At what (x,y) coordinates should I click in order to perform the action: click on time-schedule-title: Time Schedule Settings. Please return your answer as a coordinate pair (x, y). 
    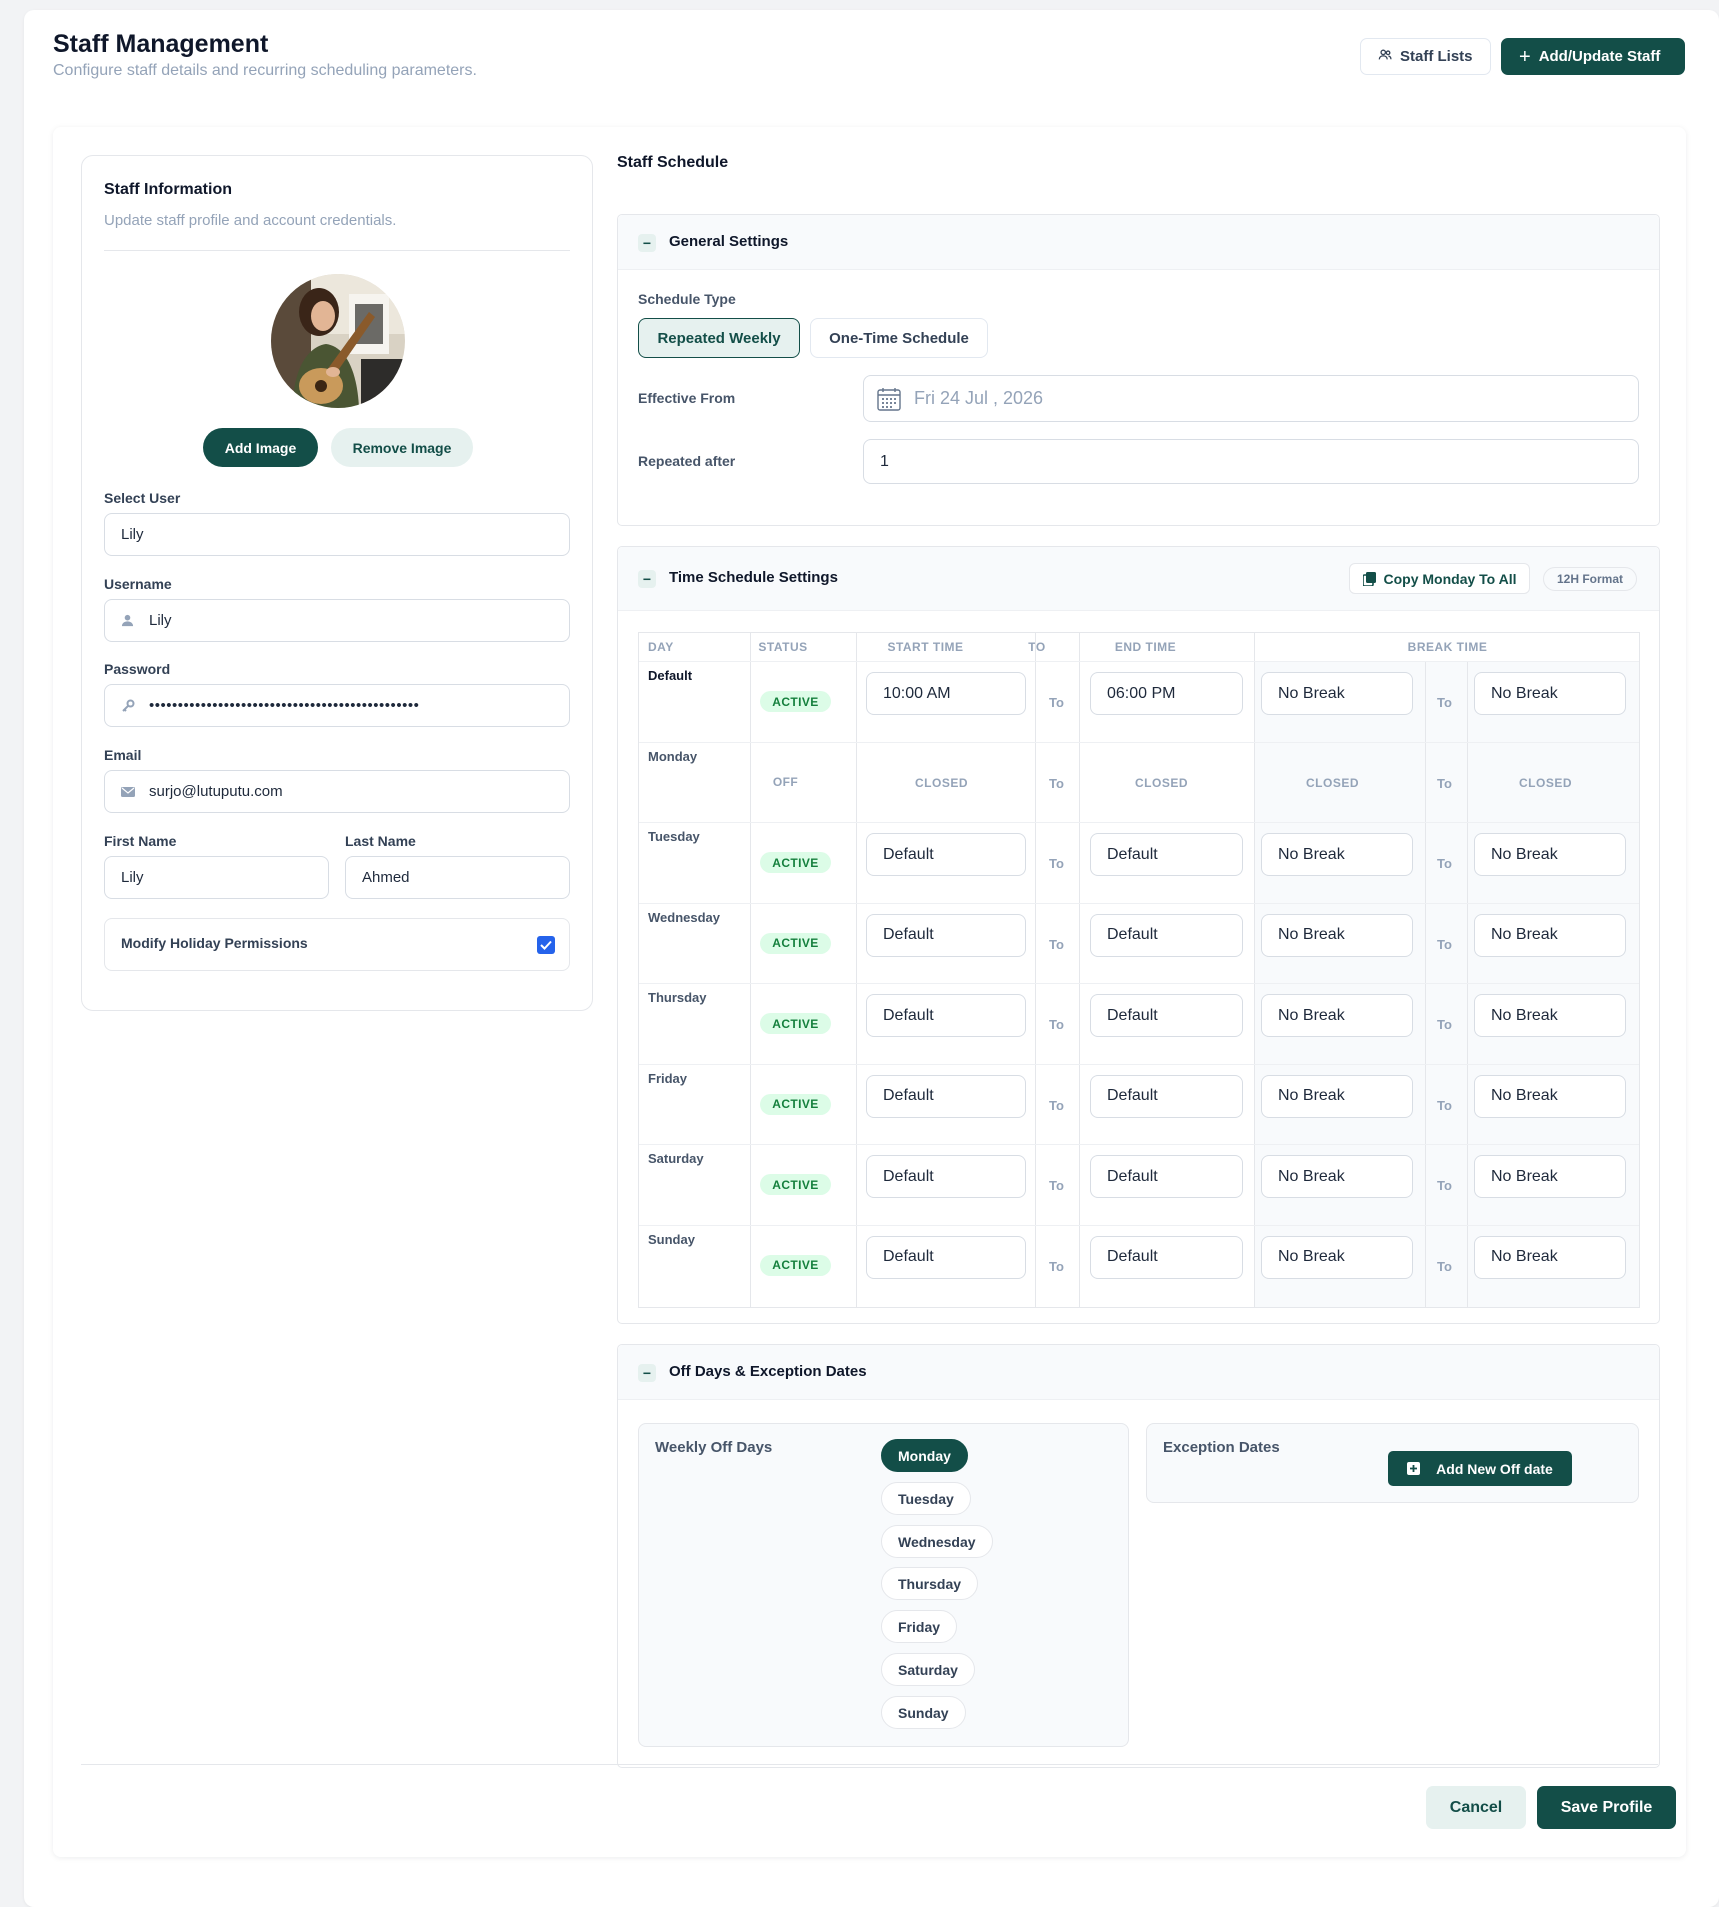
    Looking at the image, I should click on (753, 577).